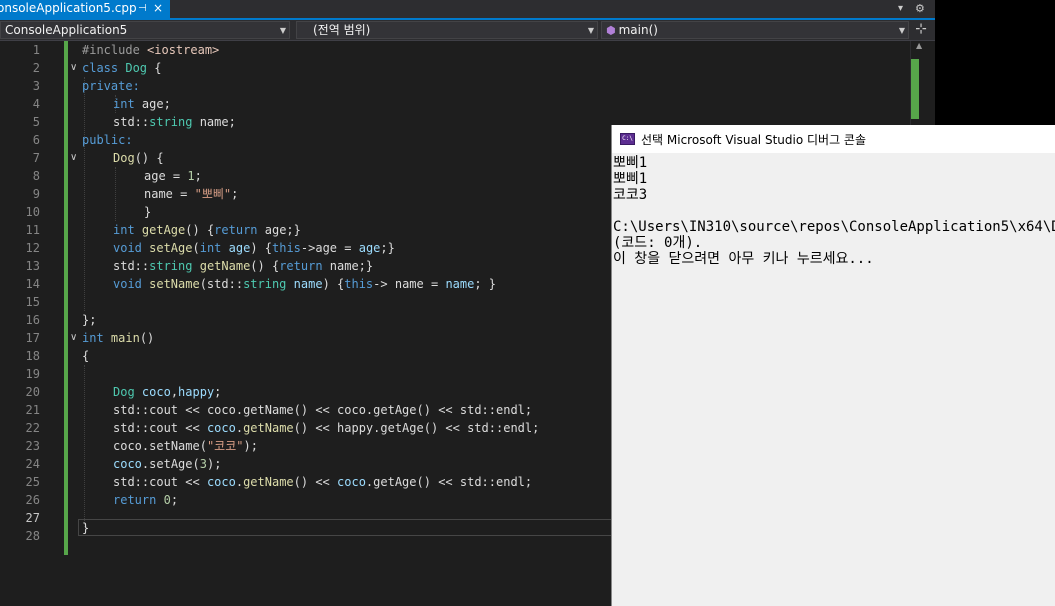 This screenshot has height=606, width=1055. I want to click on code-line: return 0;, so click(146, 500).